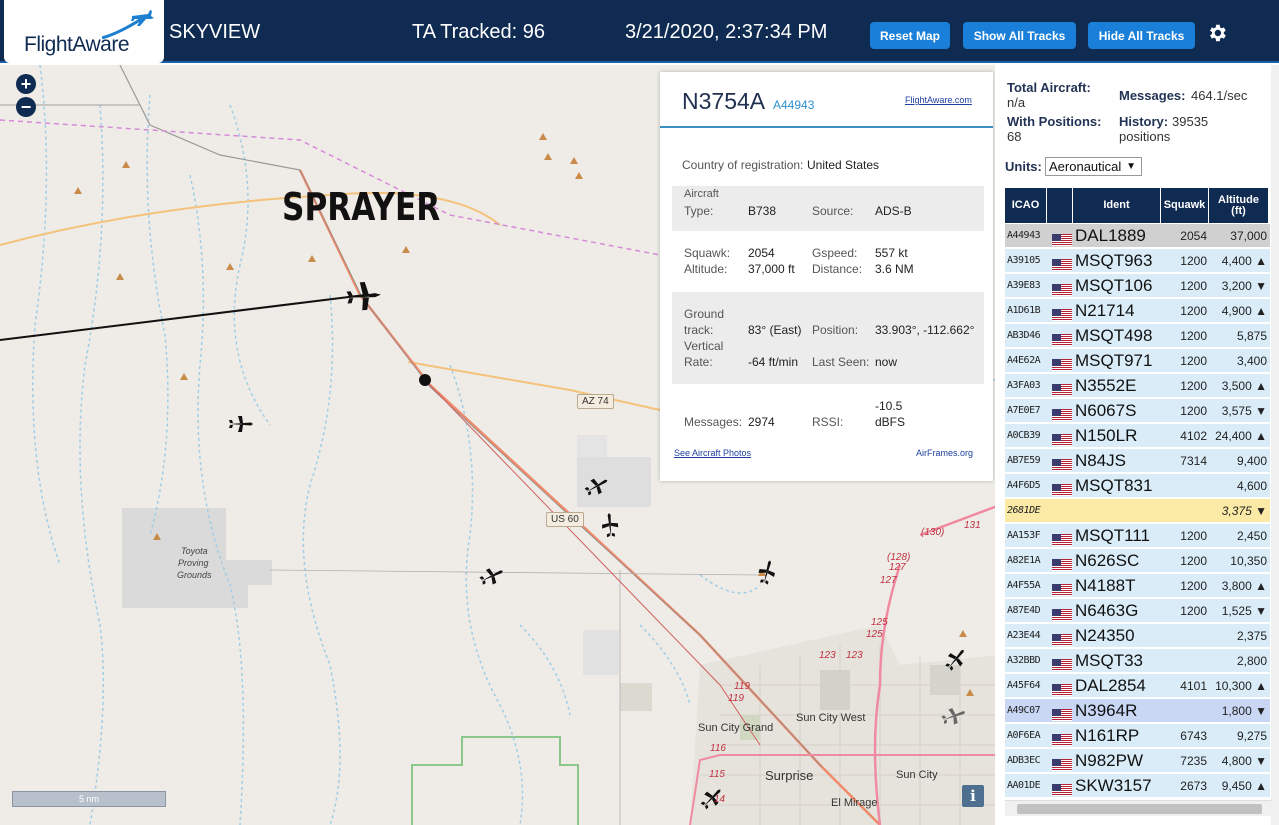  Describe the element at coordinates (1137, 486) in the screenshot. I see `table-row: A4F6D5 MSQT831 4,600` at that location.